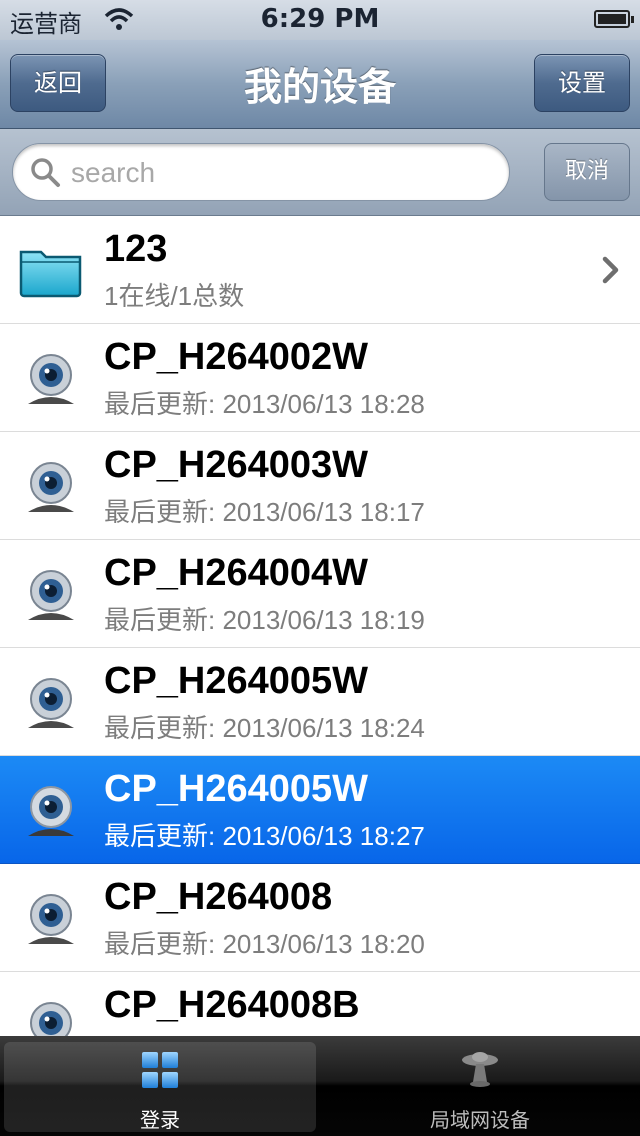  What do you see at coordinates (281, 173) in the screenshot?
I see `search-input` at bounding box center [281, 173].